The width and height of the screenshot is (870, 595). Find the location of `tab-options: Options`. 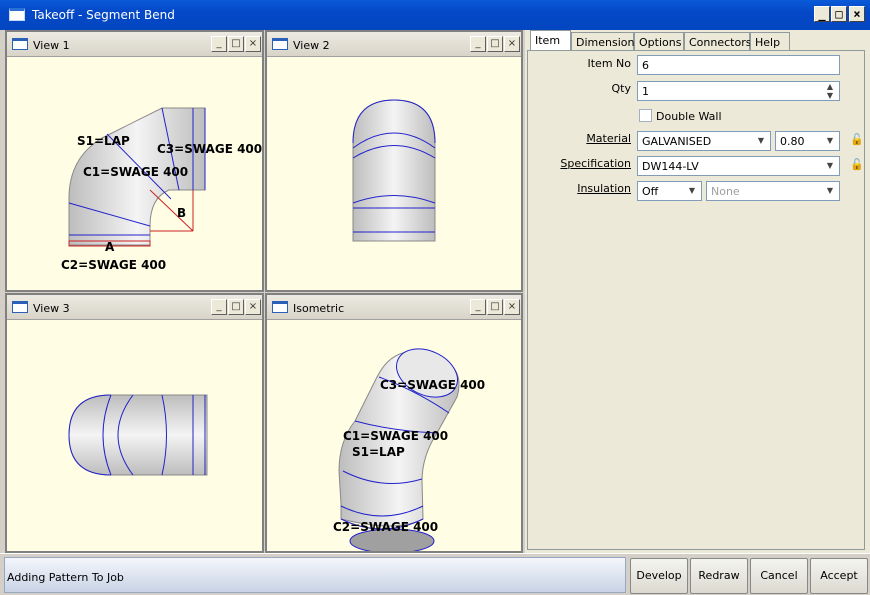

tab-options: Options is located at coordinates (659, 41).